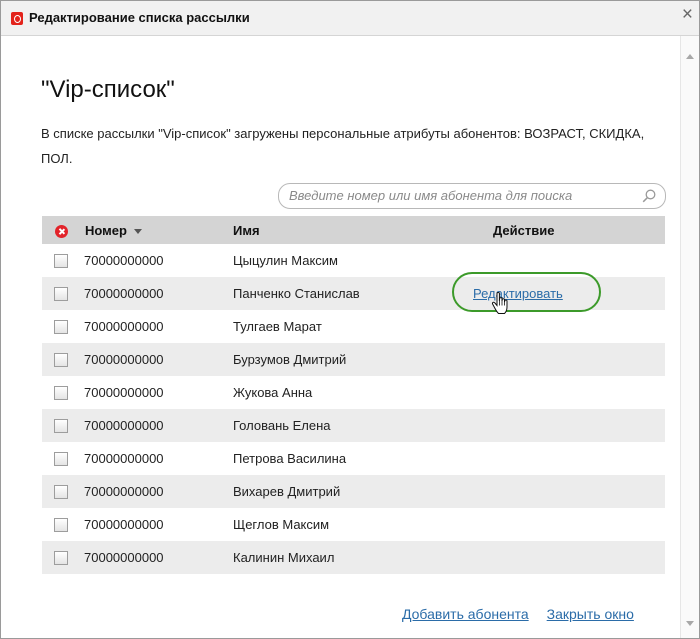 The height and width of the screenshot is (639, 700). I want to click on scroll-down-icon, so click(690, 623).